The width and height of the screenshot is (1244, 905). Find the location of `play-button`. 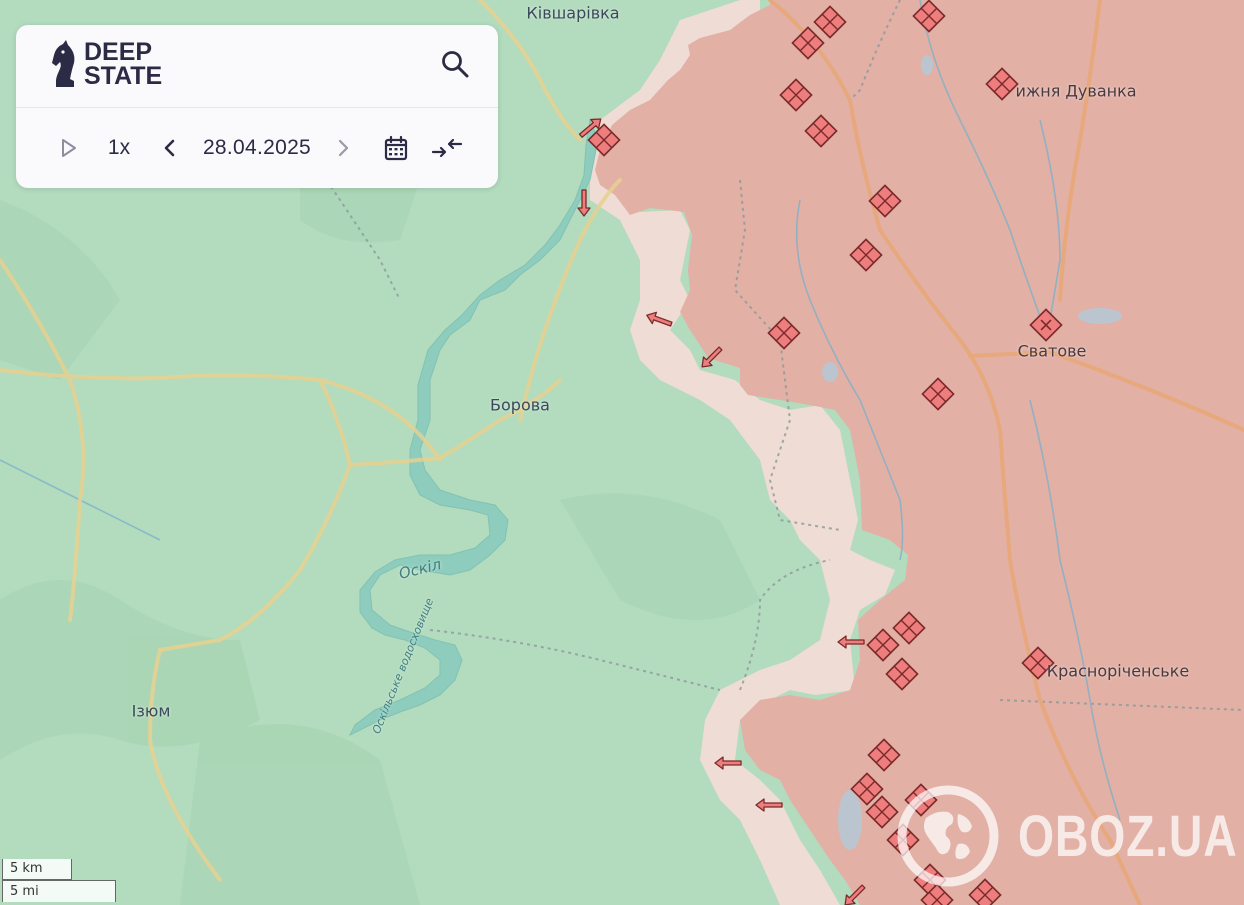

play-button is located at coordinates (69, 148).